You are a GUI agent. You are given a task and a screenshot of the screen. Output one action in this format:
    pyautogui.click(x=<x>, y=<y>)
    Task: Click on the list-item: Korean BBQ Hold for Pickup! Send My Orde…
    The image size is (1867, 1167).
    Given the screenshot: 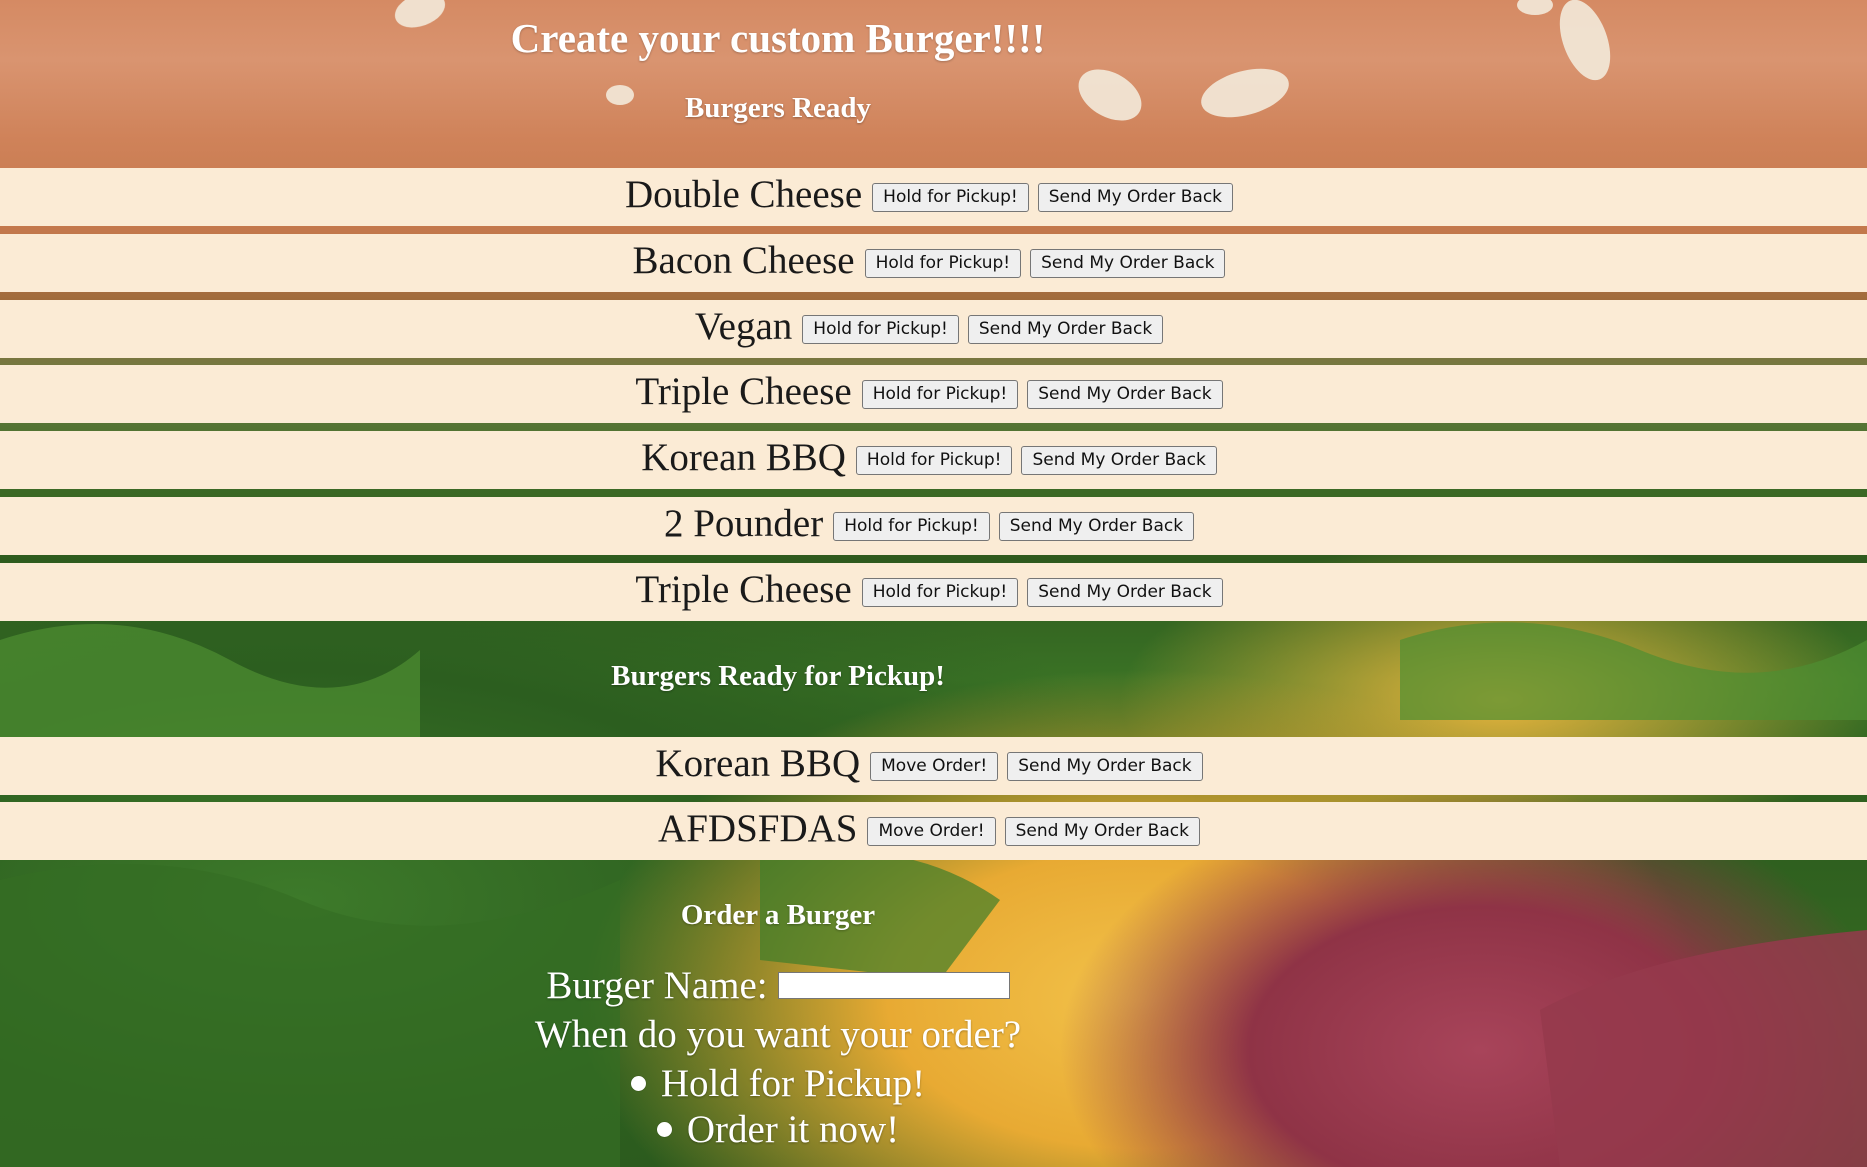 What is the action you would take?
    pyautogui.click(x=933, y=460)
    